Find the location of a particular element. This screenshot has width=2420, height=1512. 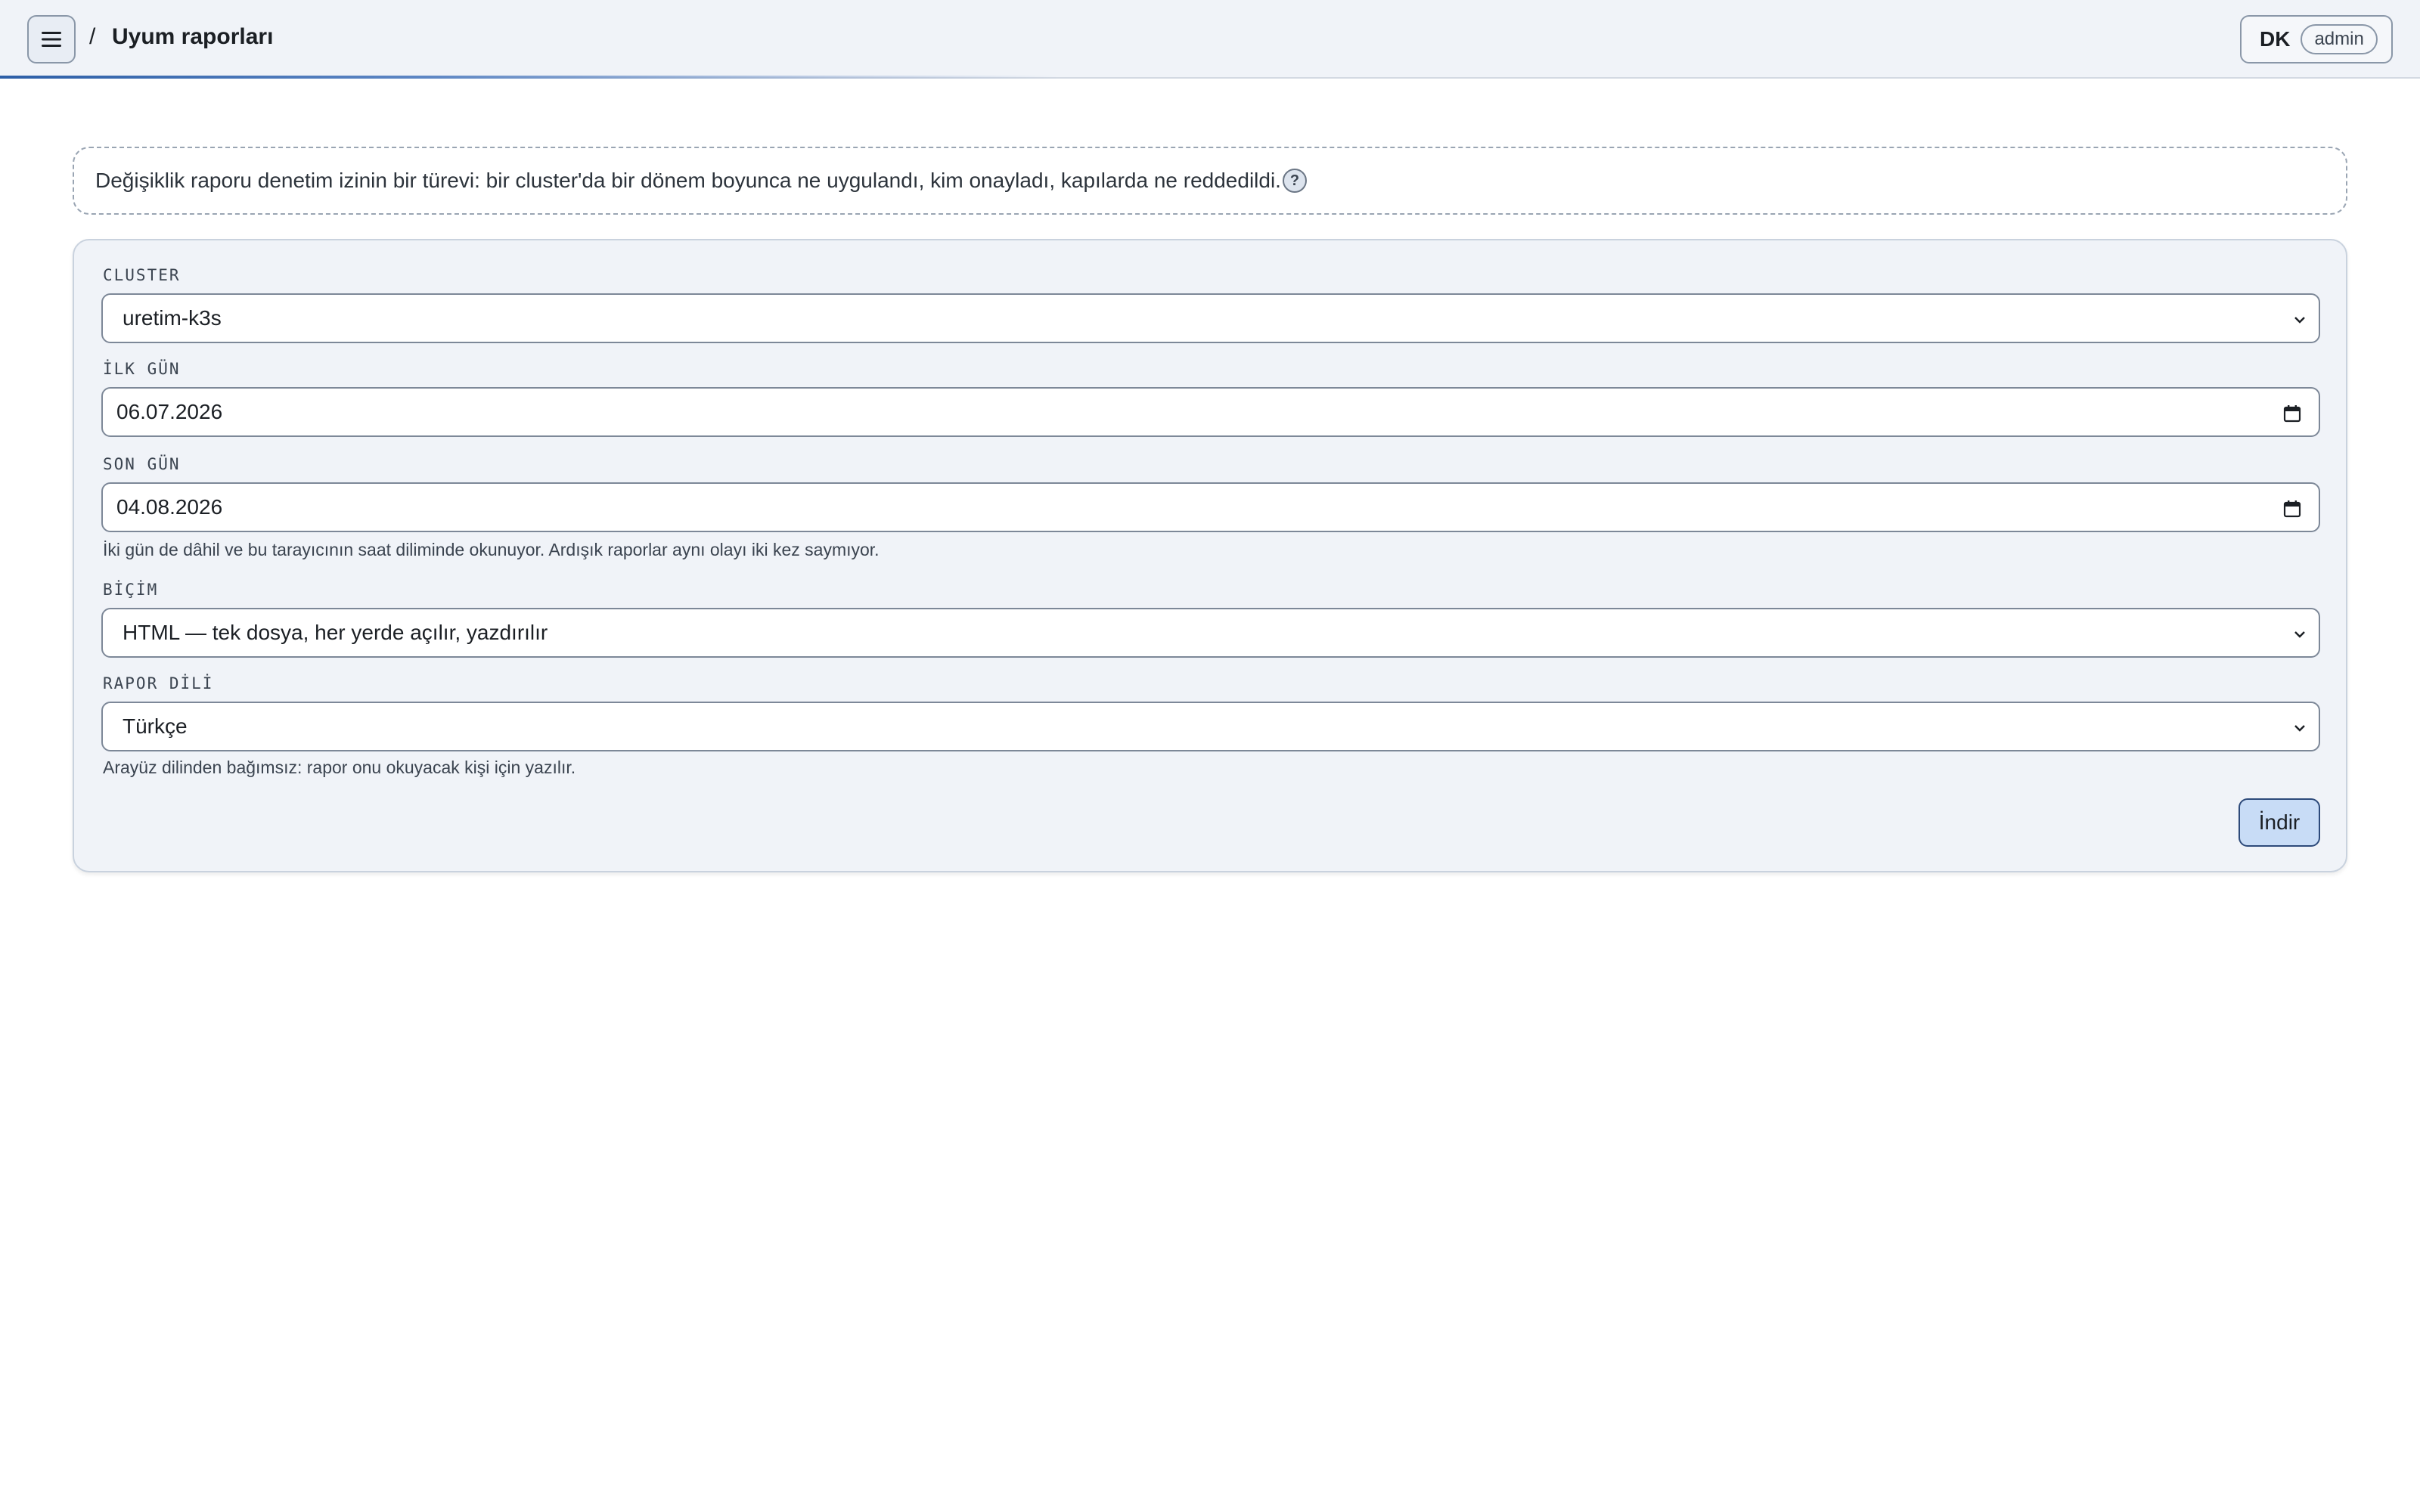

cluster-select: uretim-k3s is located at coordinates (1210, 318).